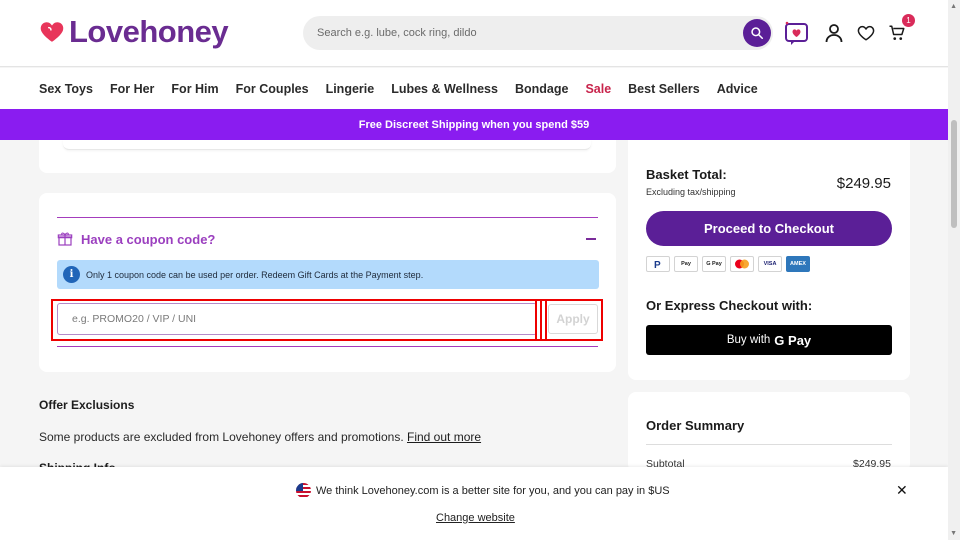 The height and width of the screenshot is (540, 960). I want to click on basket-total-subtitle: Excluding tax/shipping, so click(691, 192).